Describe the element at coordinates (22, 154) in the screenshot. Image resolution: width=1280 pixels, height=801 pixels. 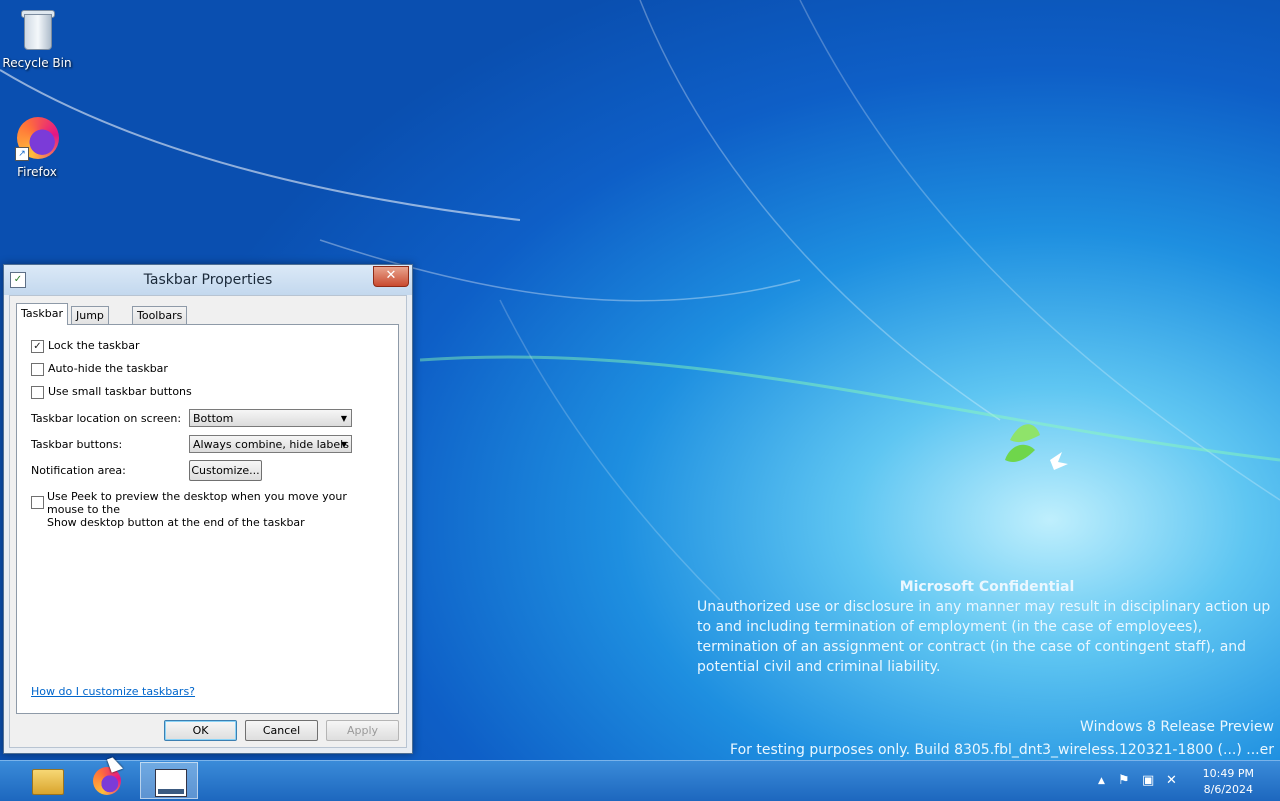
I see `shortcut-arrow-icon: ↗` at that location.